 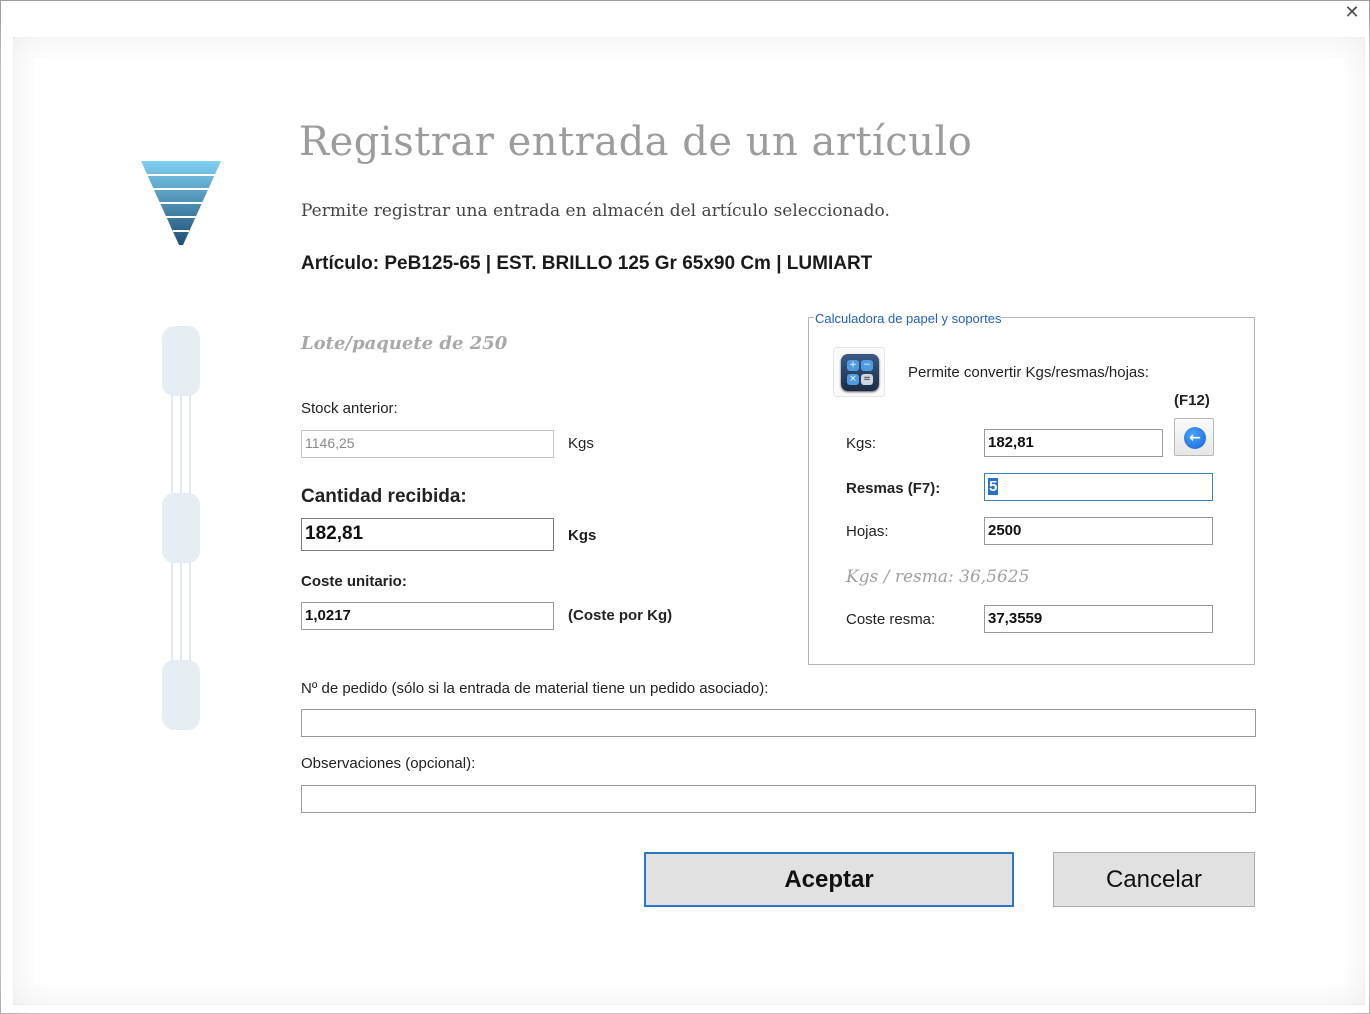 I want to click on observaciones-field, so click(x=778, y=799).